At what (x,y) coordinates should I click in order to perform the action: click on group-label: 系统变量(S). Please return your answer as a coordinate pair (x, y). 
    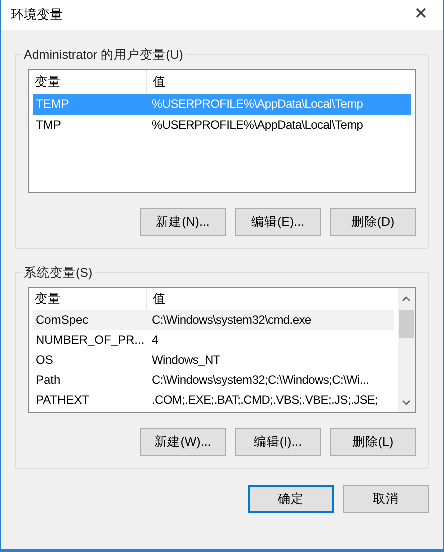
    Looking at the image, I should click on (58, 273).